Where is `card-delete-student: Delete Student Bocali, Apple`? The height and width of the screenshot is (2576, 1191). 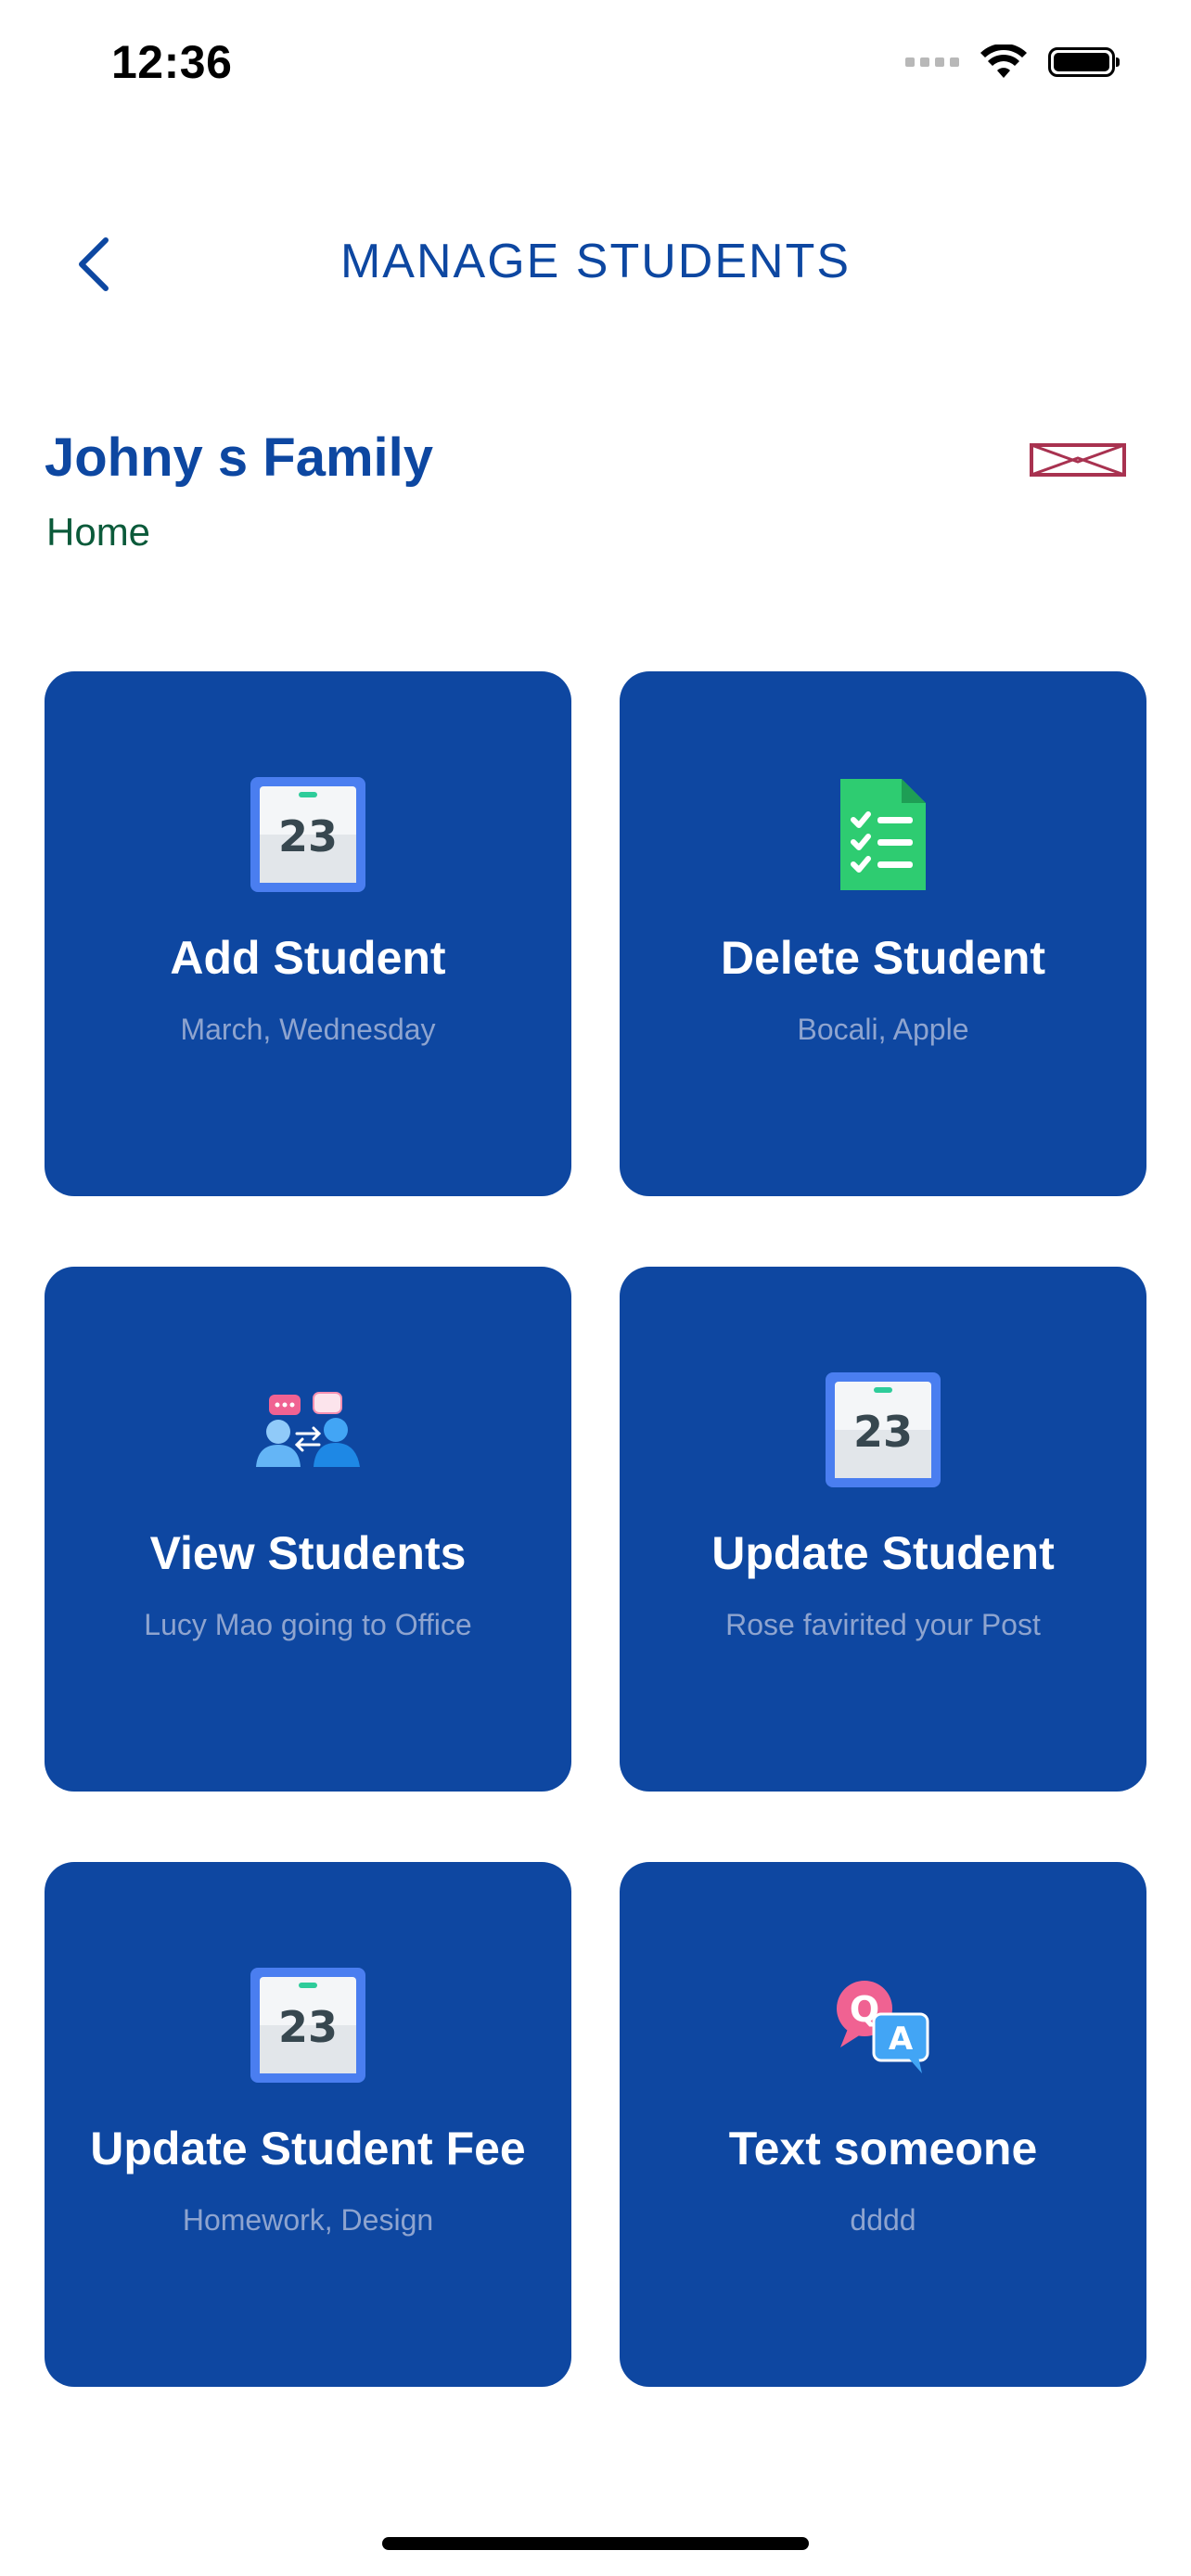 card-delete-student: Delete Student Bocali, Apple is located at coordinates (883, 933).